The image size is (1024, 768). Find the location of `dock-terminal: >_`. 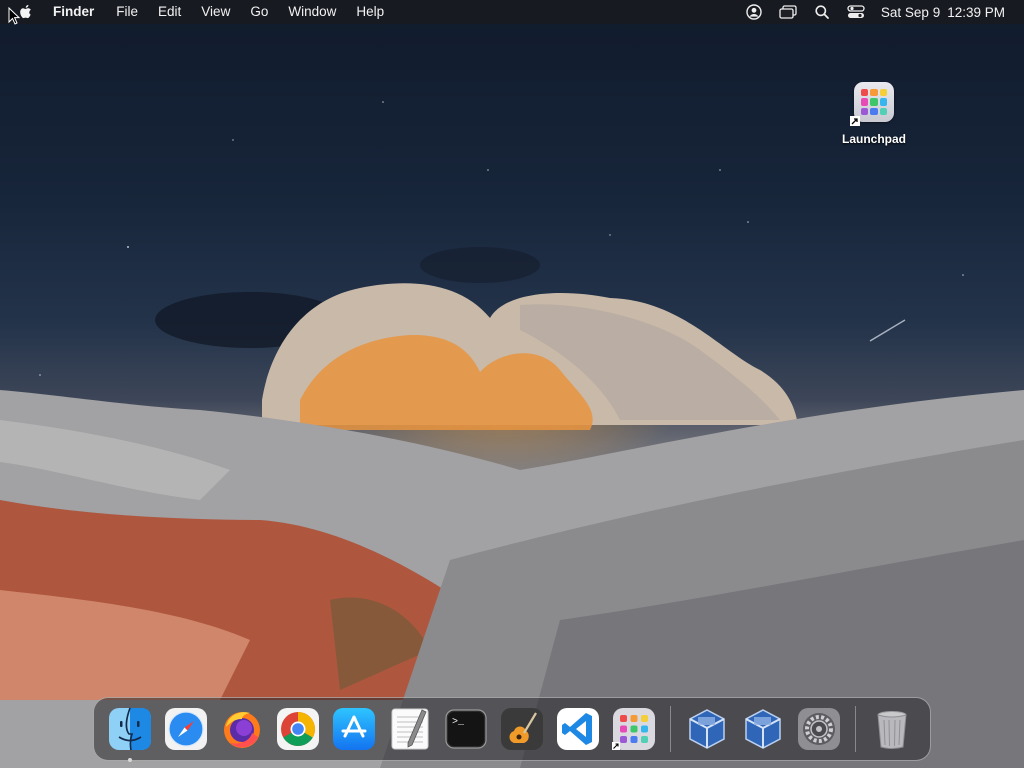

dock-terminal: >_ is located at coordinates (466, 729).